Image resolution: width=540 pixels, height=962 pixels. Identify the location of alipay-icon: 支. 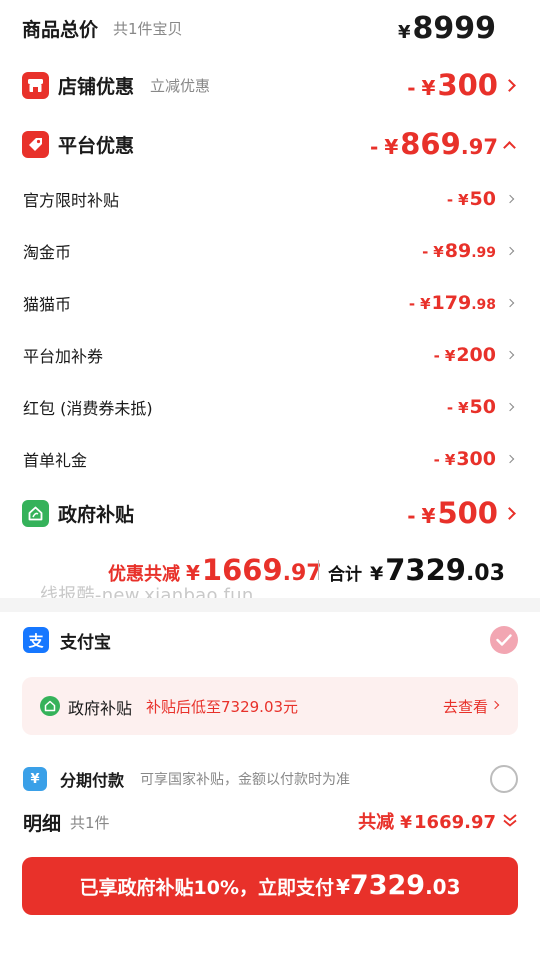
(36, 640).